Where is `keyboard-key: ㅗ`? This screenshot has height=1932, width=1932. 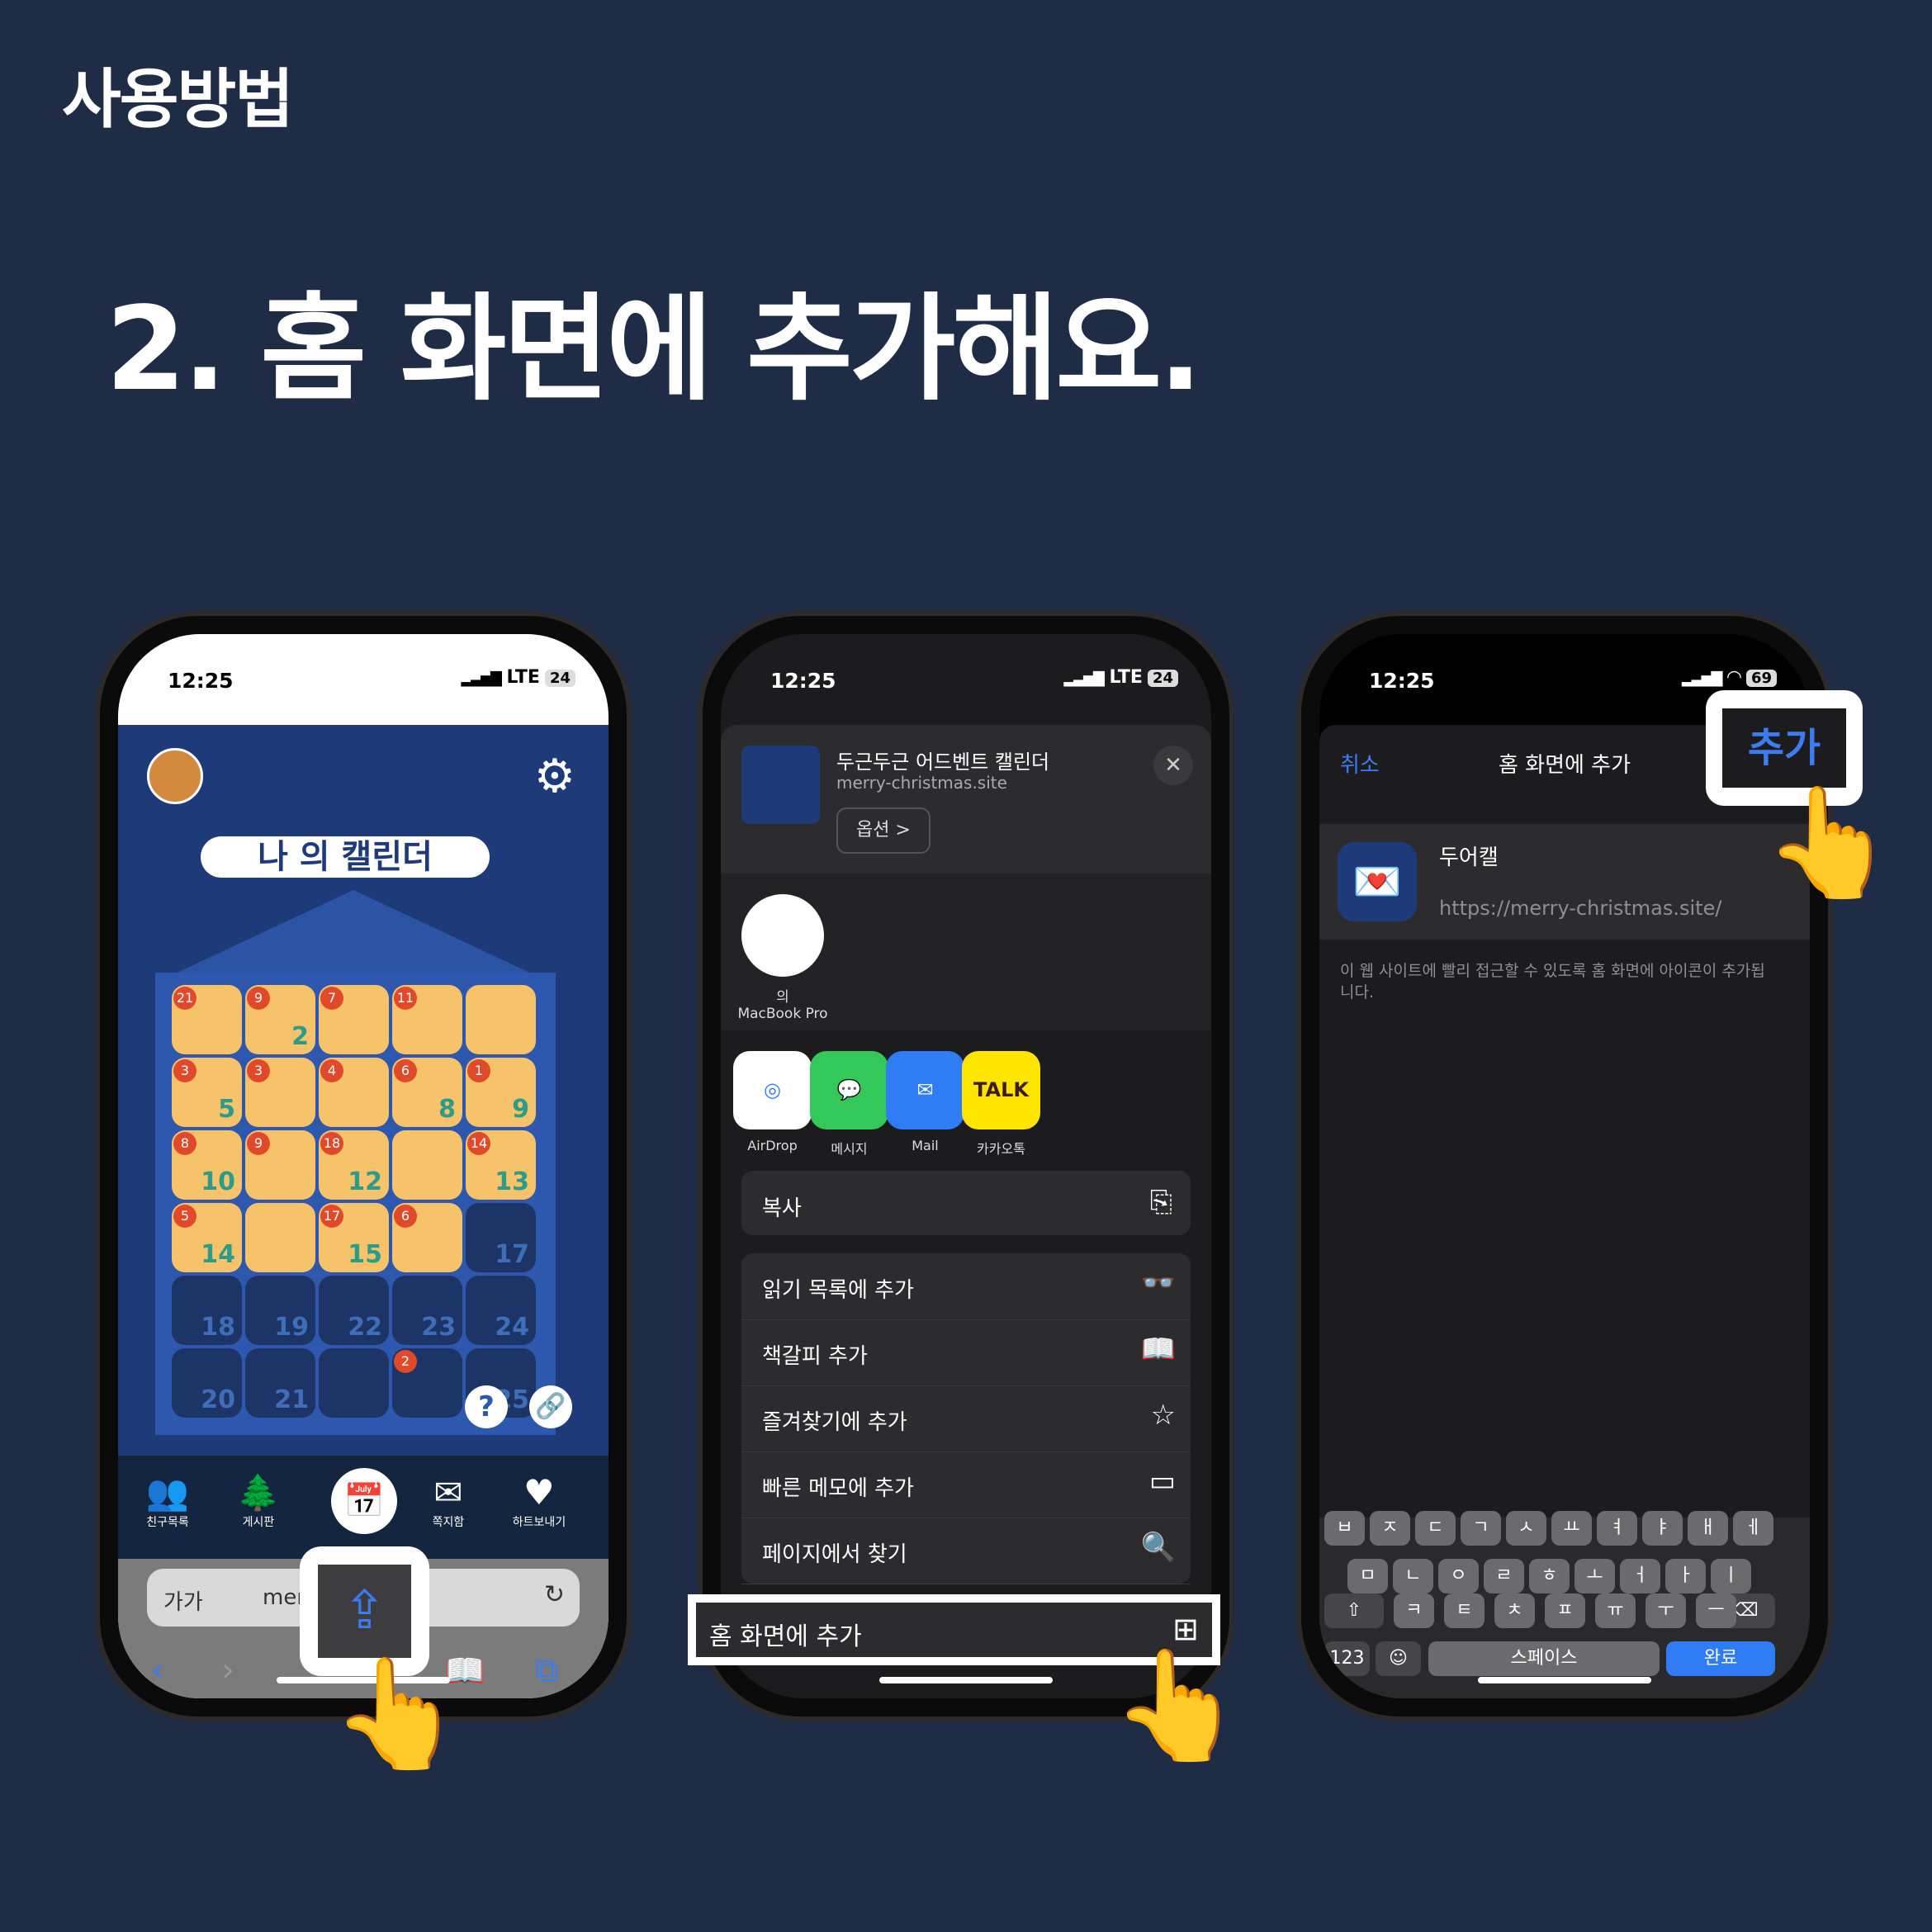 keyboard-key: ㅗ is located at coordinates (1594, 1576).